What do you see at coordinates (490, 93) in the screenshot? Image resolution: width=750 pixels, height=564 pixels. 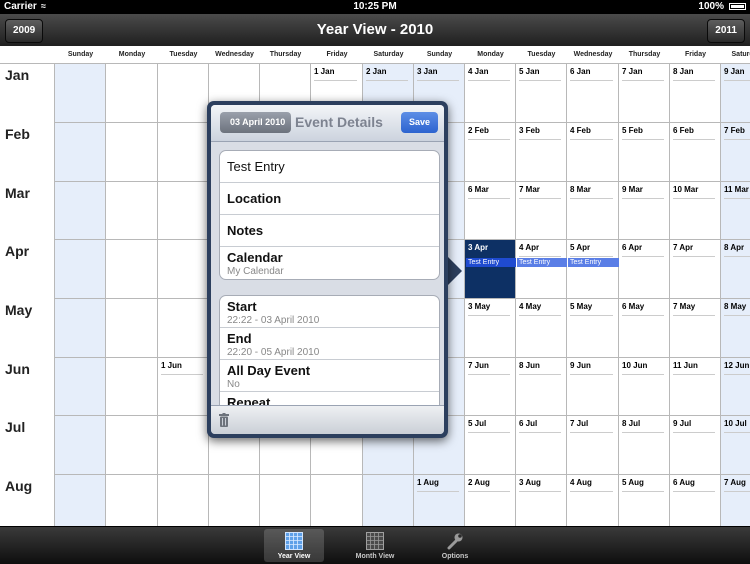 I see `day-cell: 4 Jan` at bounding box center [490, 93].